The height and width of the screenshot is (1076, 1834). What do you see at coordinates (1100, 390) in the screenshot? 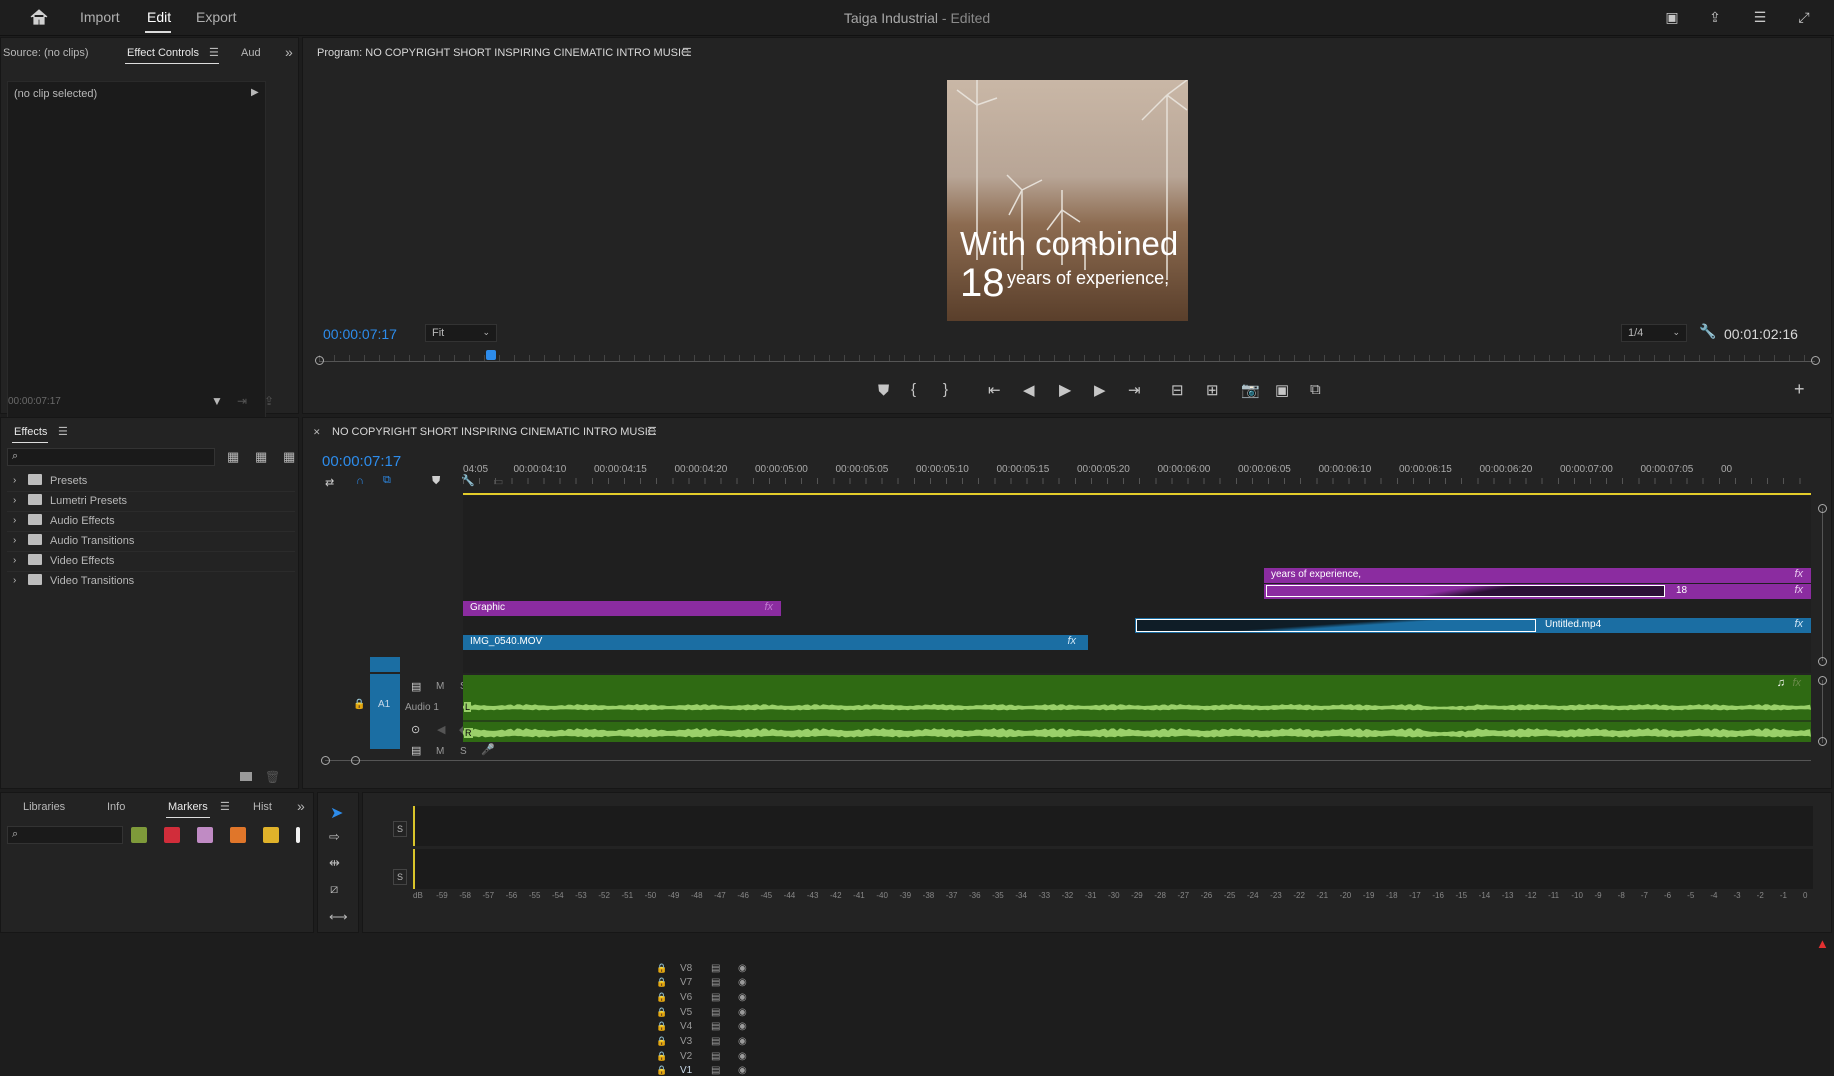
I see `step-forward-icon: ▶` at bounding box center [1100, 390].